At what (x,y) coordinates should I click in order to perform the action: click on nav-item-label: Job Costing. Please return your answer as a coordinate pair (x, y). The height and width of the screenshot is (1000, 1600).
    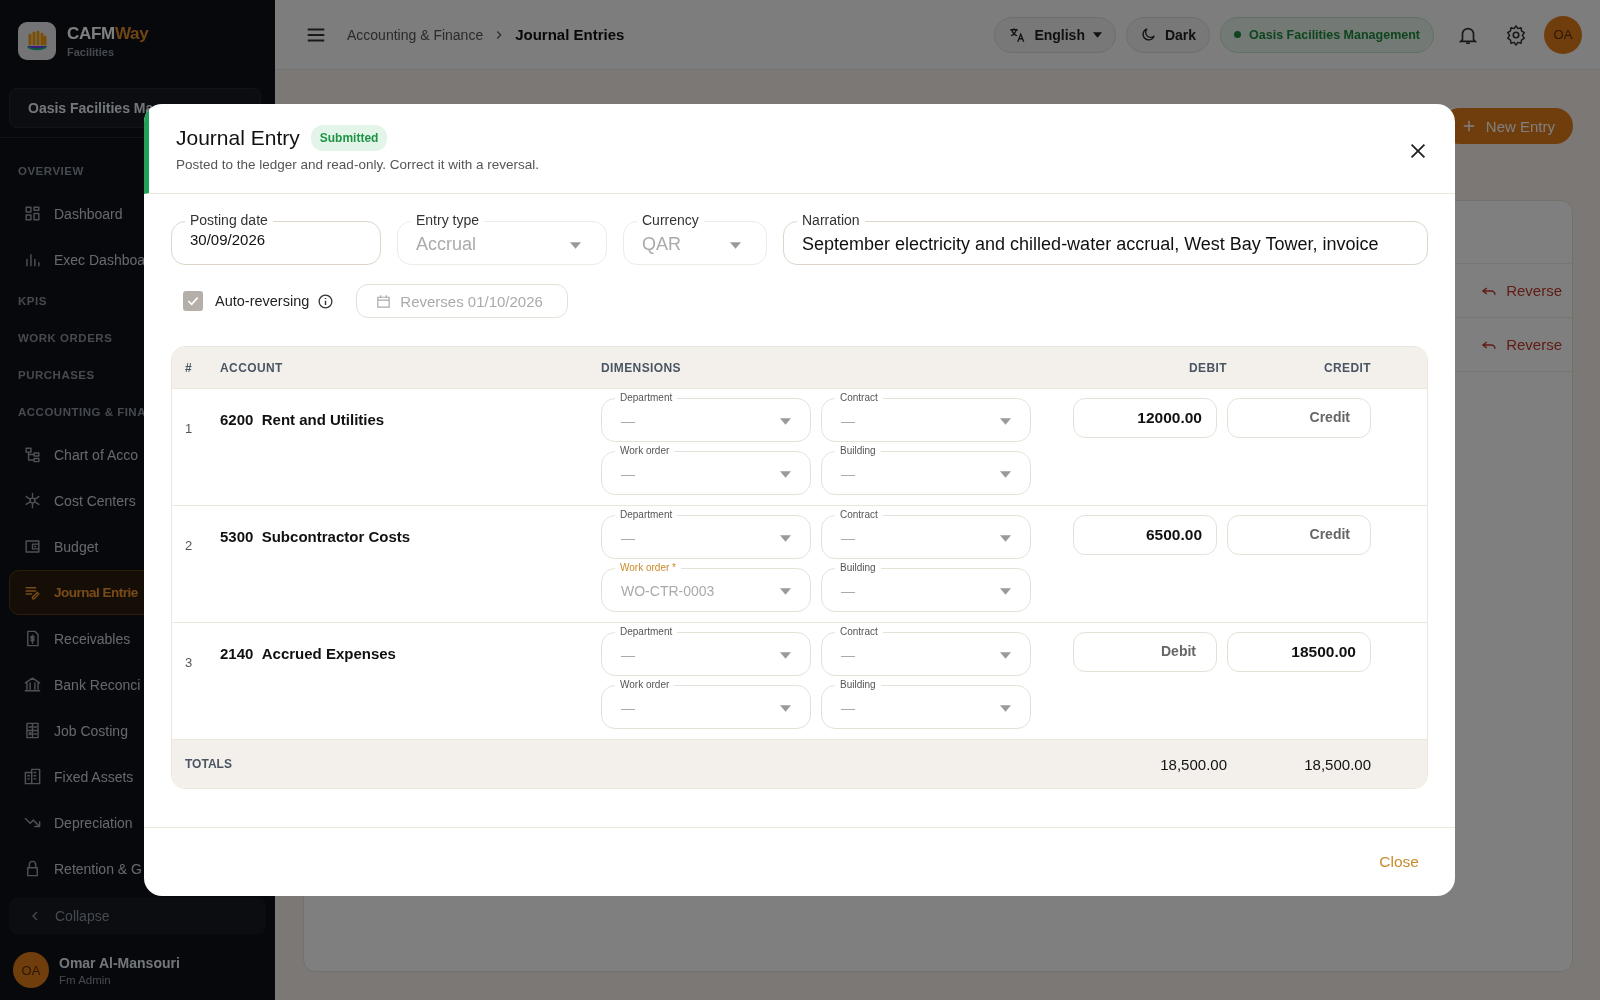
    Looking at the image, I should click on (91, 730).